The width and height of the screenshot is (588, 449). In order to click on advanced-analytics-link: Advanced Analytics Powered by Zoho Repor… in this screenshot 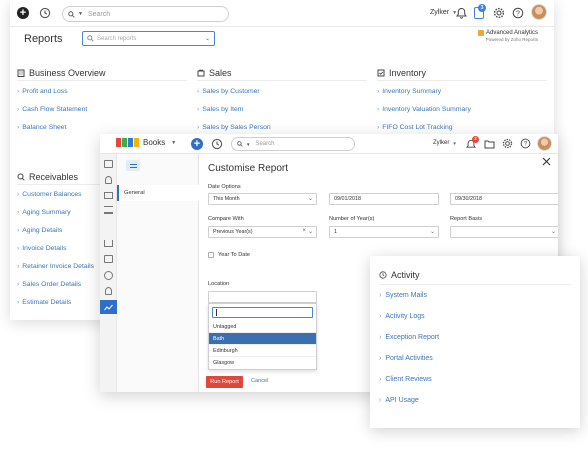, I will do `click(508, 36)`.